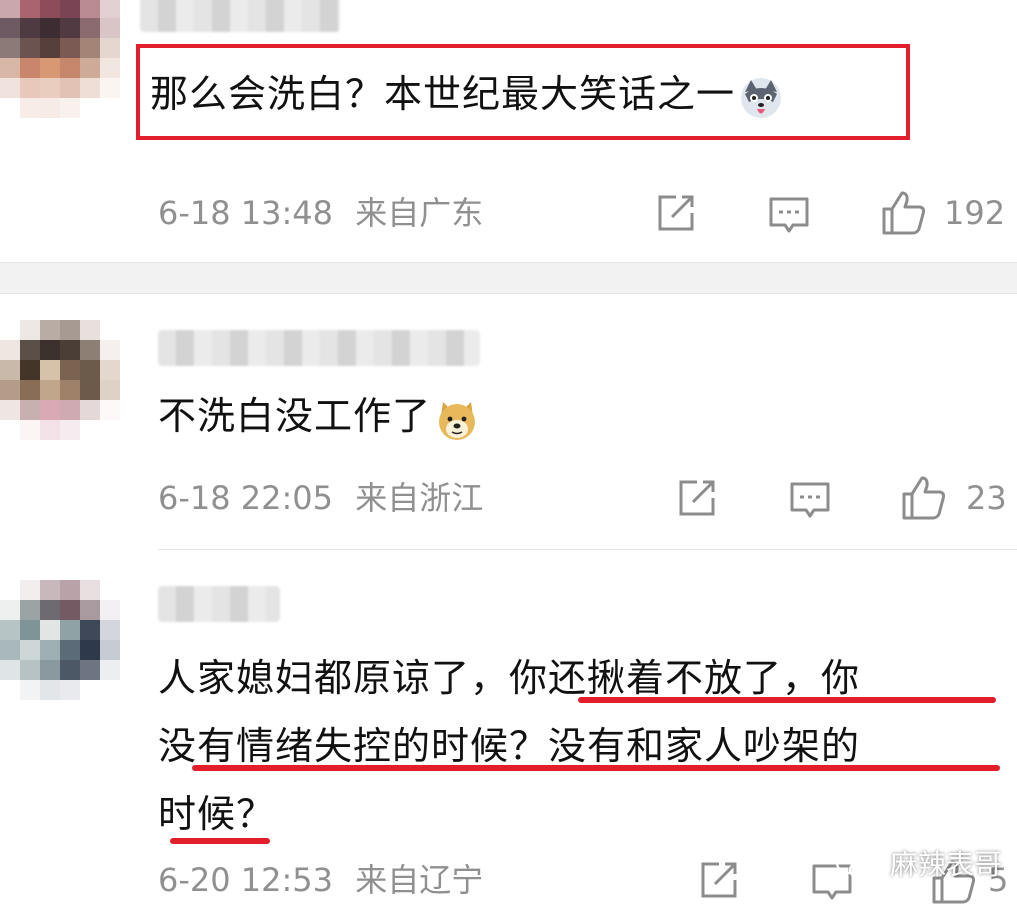 This screenshot has width=1017, height=910. What do you see at coordinates (246, 498) in the screenshot?
I see `comment-date: 6-18 22:05` at bounding box center [246, 498].